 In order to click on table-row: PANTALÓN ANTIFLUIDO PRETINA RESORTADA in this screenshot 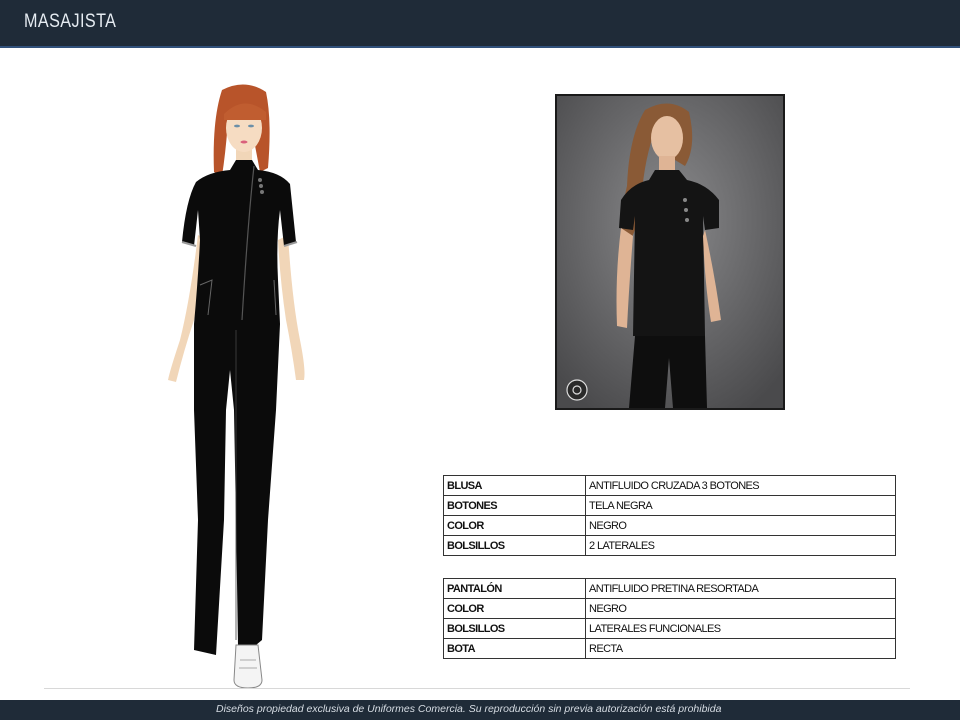, I will do `click(669, 588)`.